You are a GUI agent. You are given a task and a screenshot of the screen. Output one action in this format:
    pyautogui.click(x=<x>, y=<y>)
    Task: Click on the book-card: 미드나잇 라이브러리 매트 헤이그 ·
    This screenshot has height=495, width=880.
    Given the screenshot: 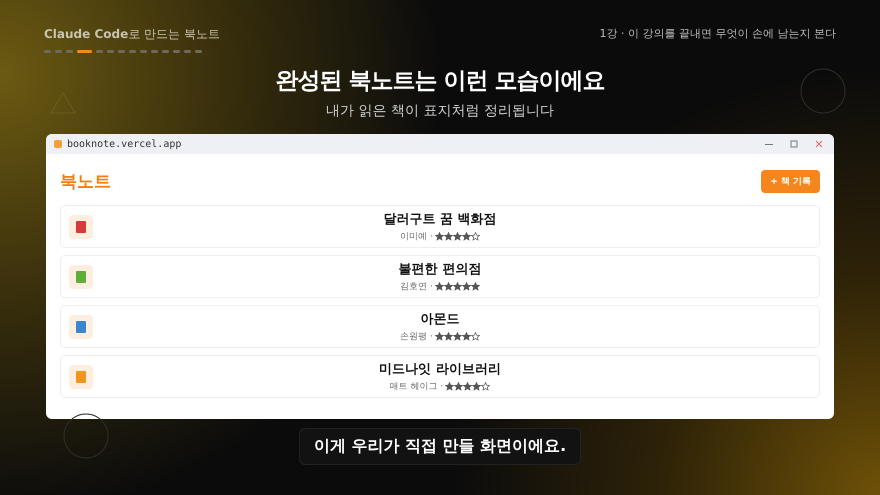 What is the action you would take?
    pyautogui.click(x=440, y=376)
    